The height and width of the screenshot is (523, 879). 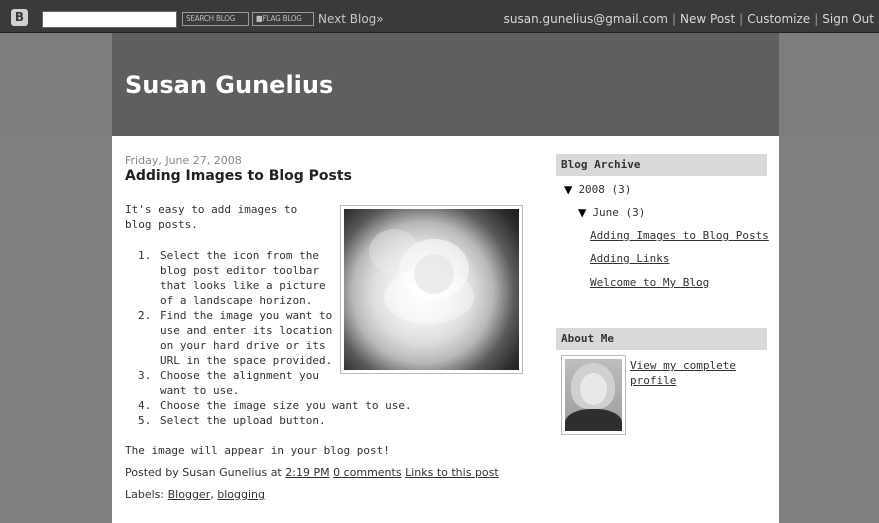 What do you see at coordinates (367, 472) in the screenshot?
I see `comments-link: 0 comments` at bounding box center [367, 472].